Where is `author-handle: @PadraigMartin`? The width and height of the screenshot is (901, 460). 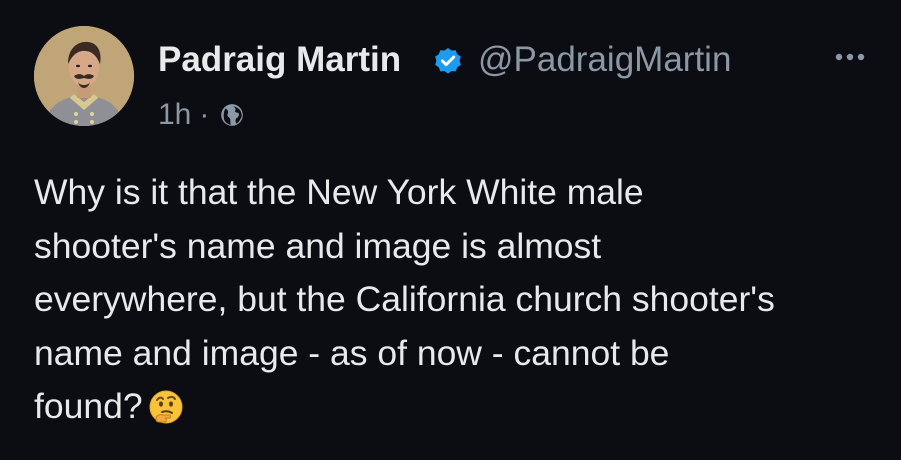 author-handle: @PadraigMartin is located at coordinates (604, 60).